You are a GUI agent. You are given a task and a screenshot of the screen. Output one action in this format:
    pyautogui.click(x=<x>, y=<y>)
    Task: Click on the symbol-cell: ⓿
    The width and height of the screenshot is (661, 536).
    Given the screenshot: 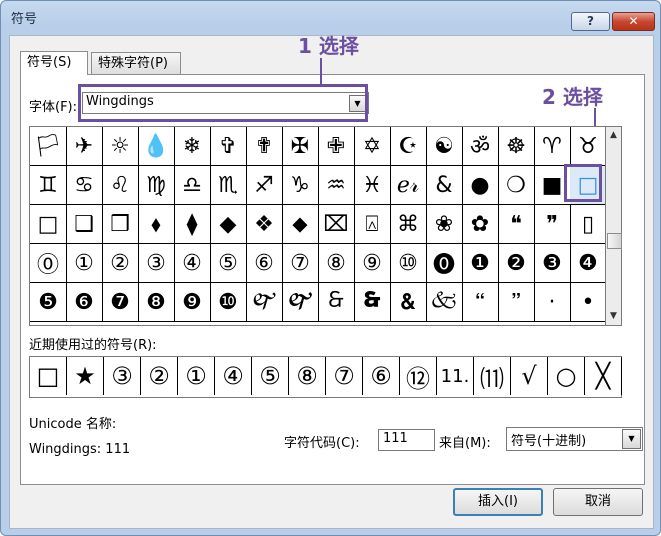 What is the action you would take?
    pyautogui.click(x=444, y=263)
    